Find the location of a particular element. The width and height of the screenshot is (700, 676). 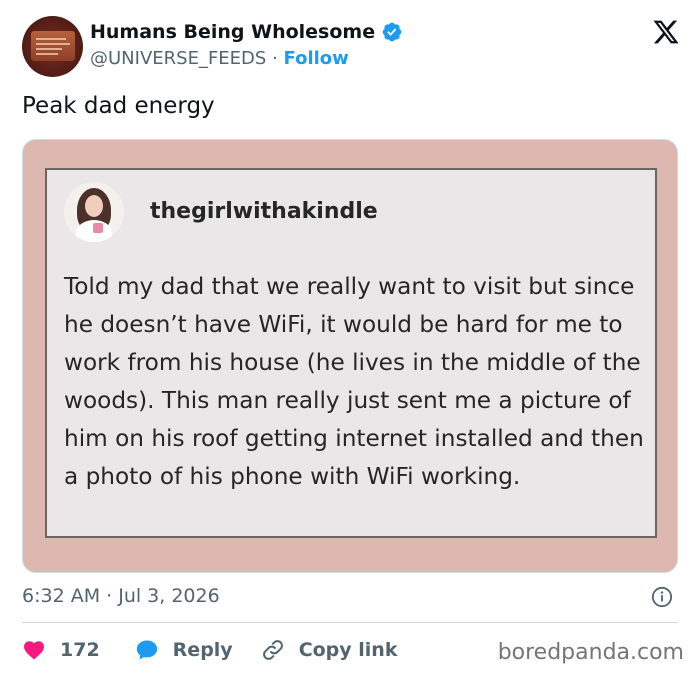

like-button: 172 is located at coordinates (61, 650).